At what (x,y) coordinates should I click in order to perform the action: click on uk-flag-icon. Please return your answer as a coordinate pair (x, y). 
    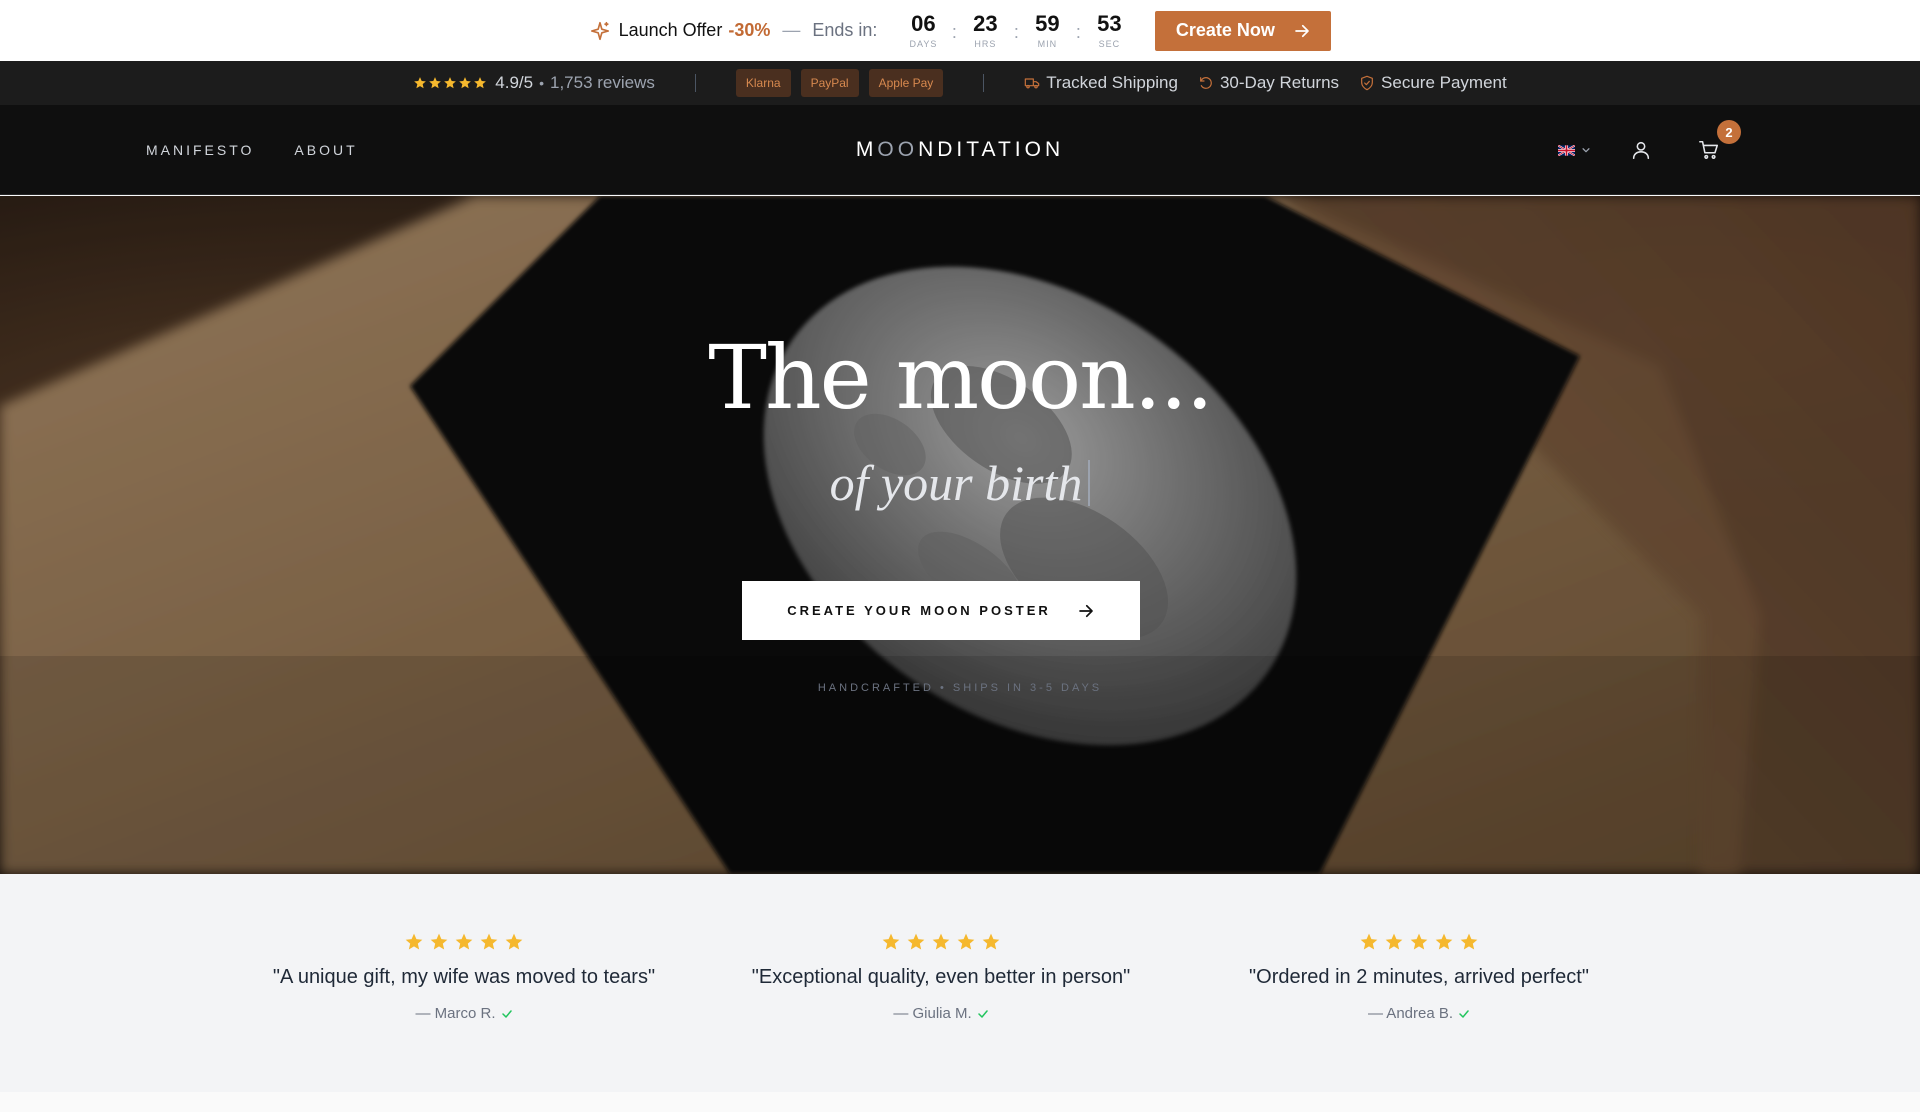
    Looking at the image, I should click on (1566, 150).